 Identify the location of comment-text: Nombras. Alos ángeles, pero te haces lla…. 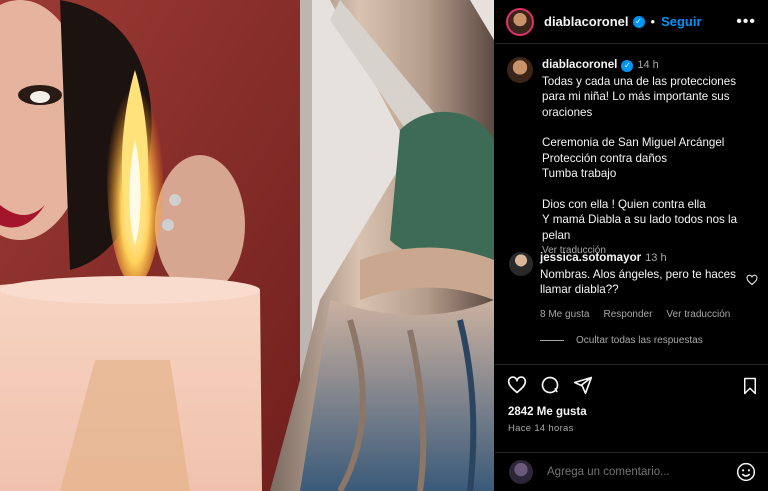
(638, 282).